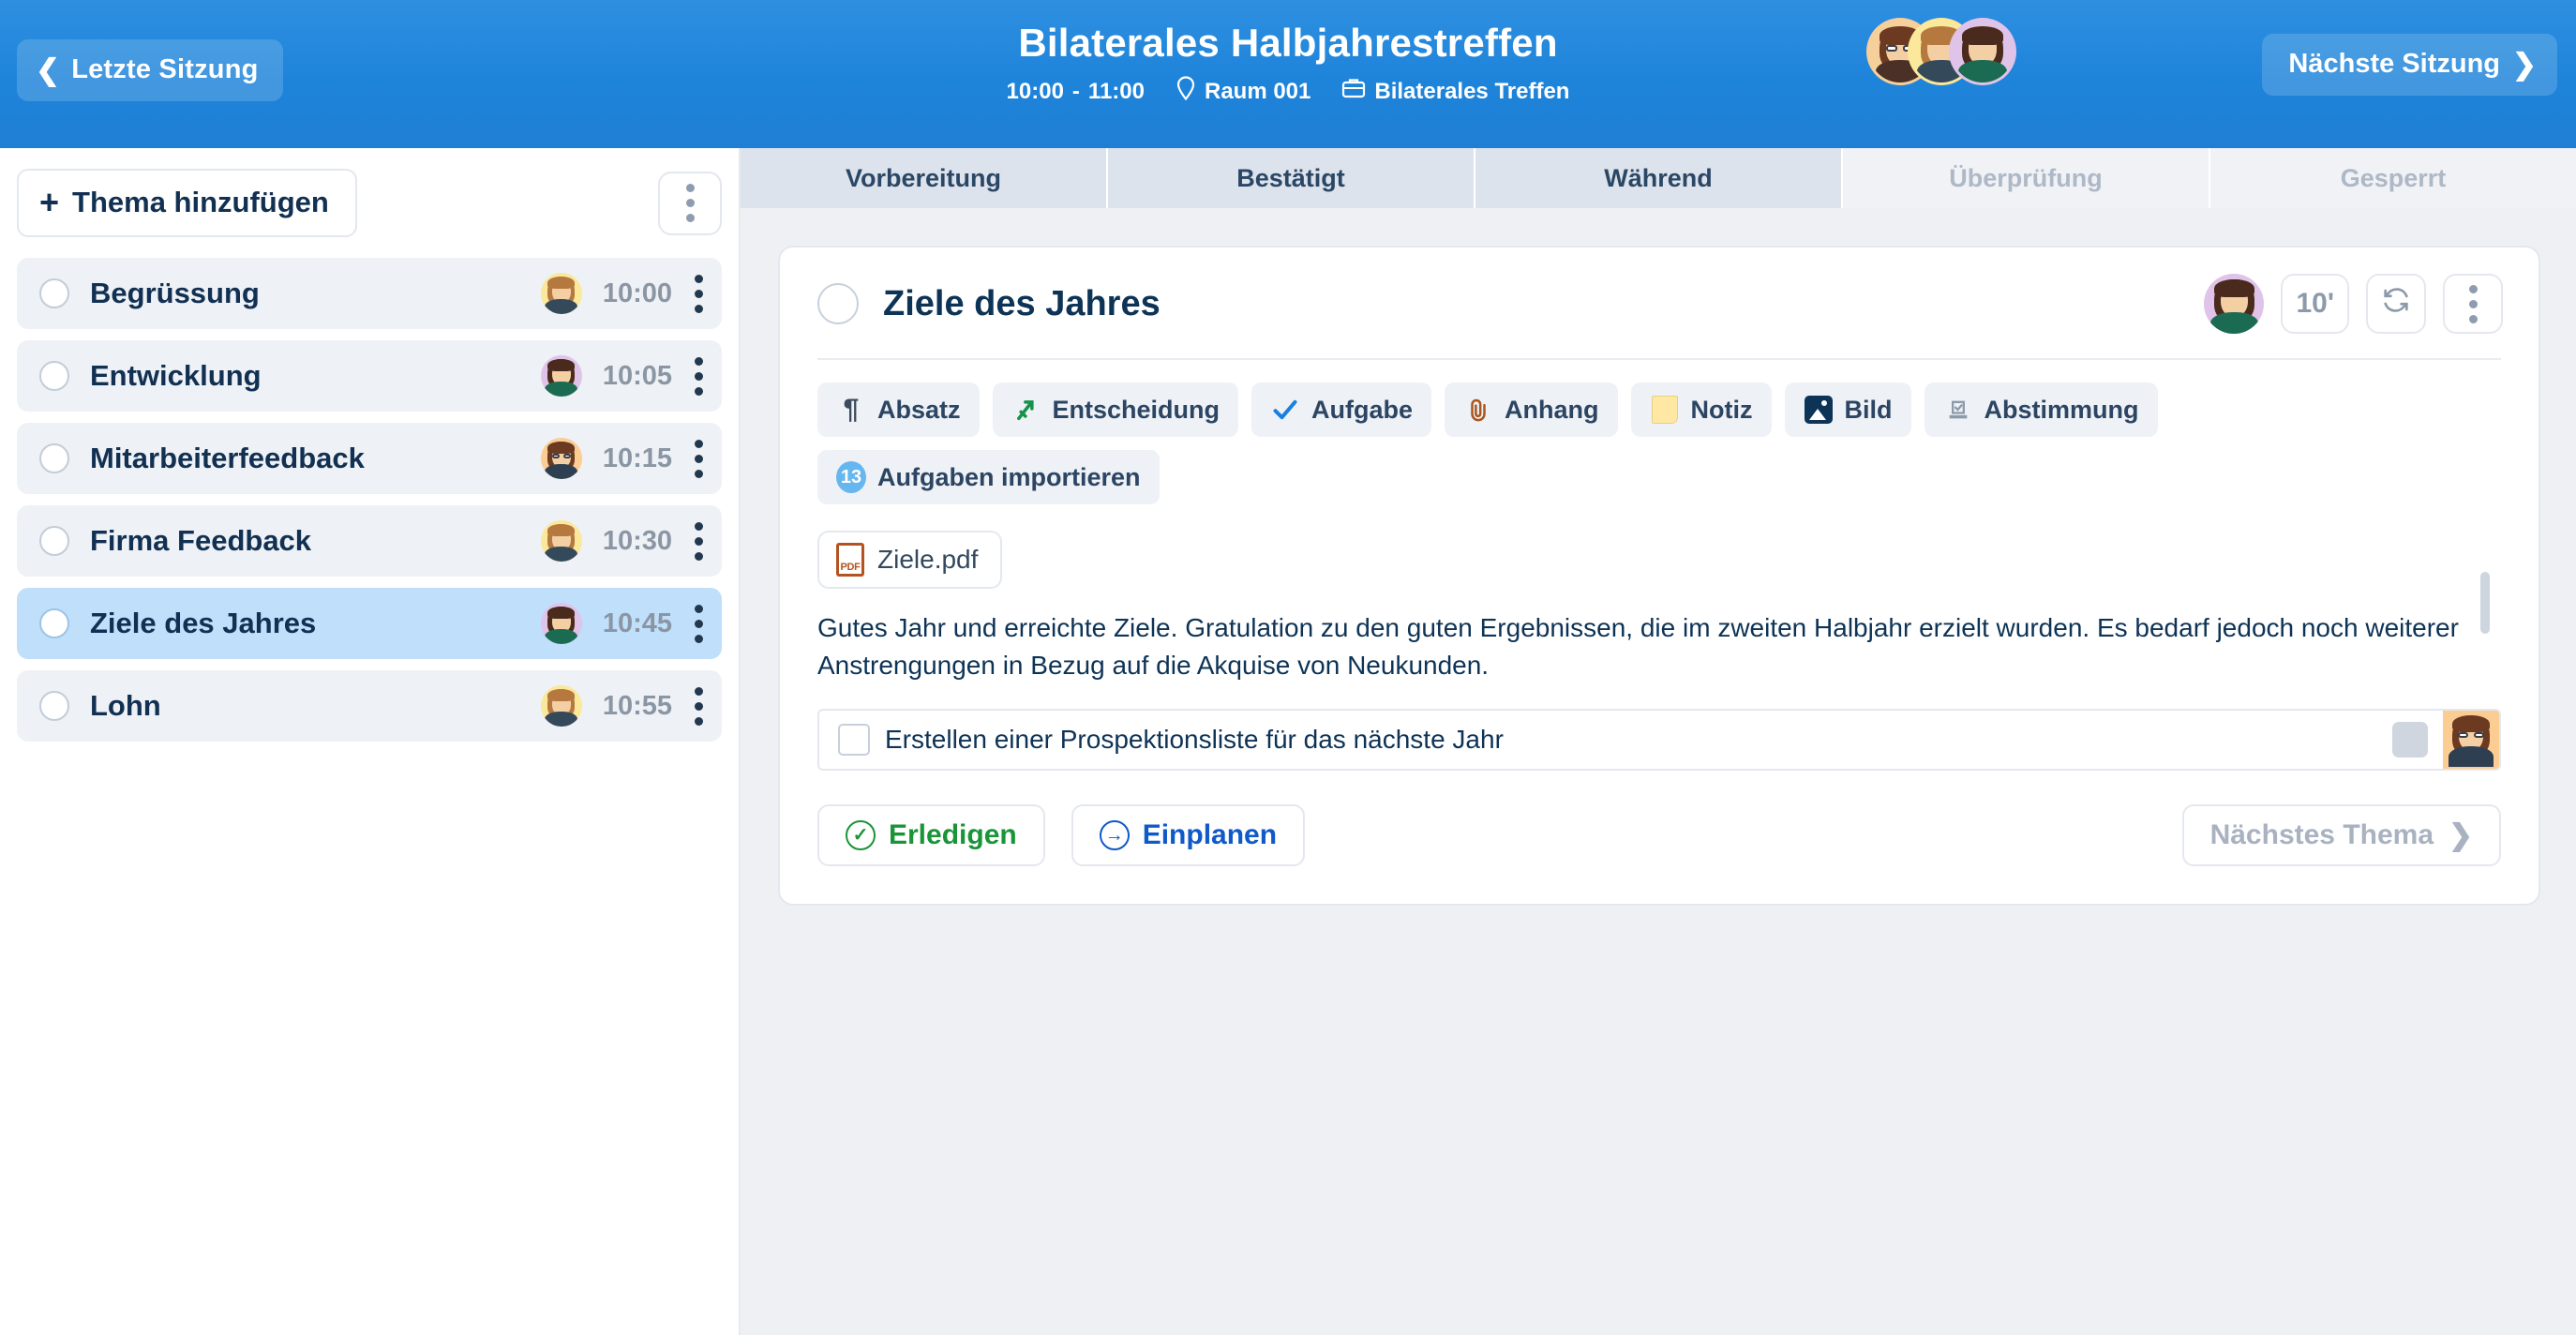  What do you see at coordinates (1258, 91) in the screenshot?
I see `location-label: Raum 001` at bounding box center [1258, 91].